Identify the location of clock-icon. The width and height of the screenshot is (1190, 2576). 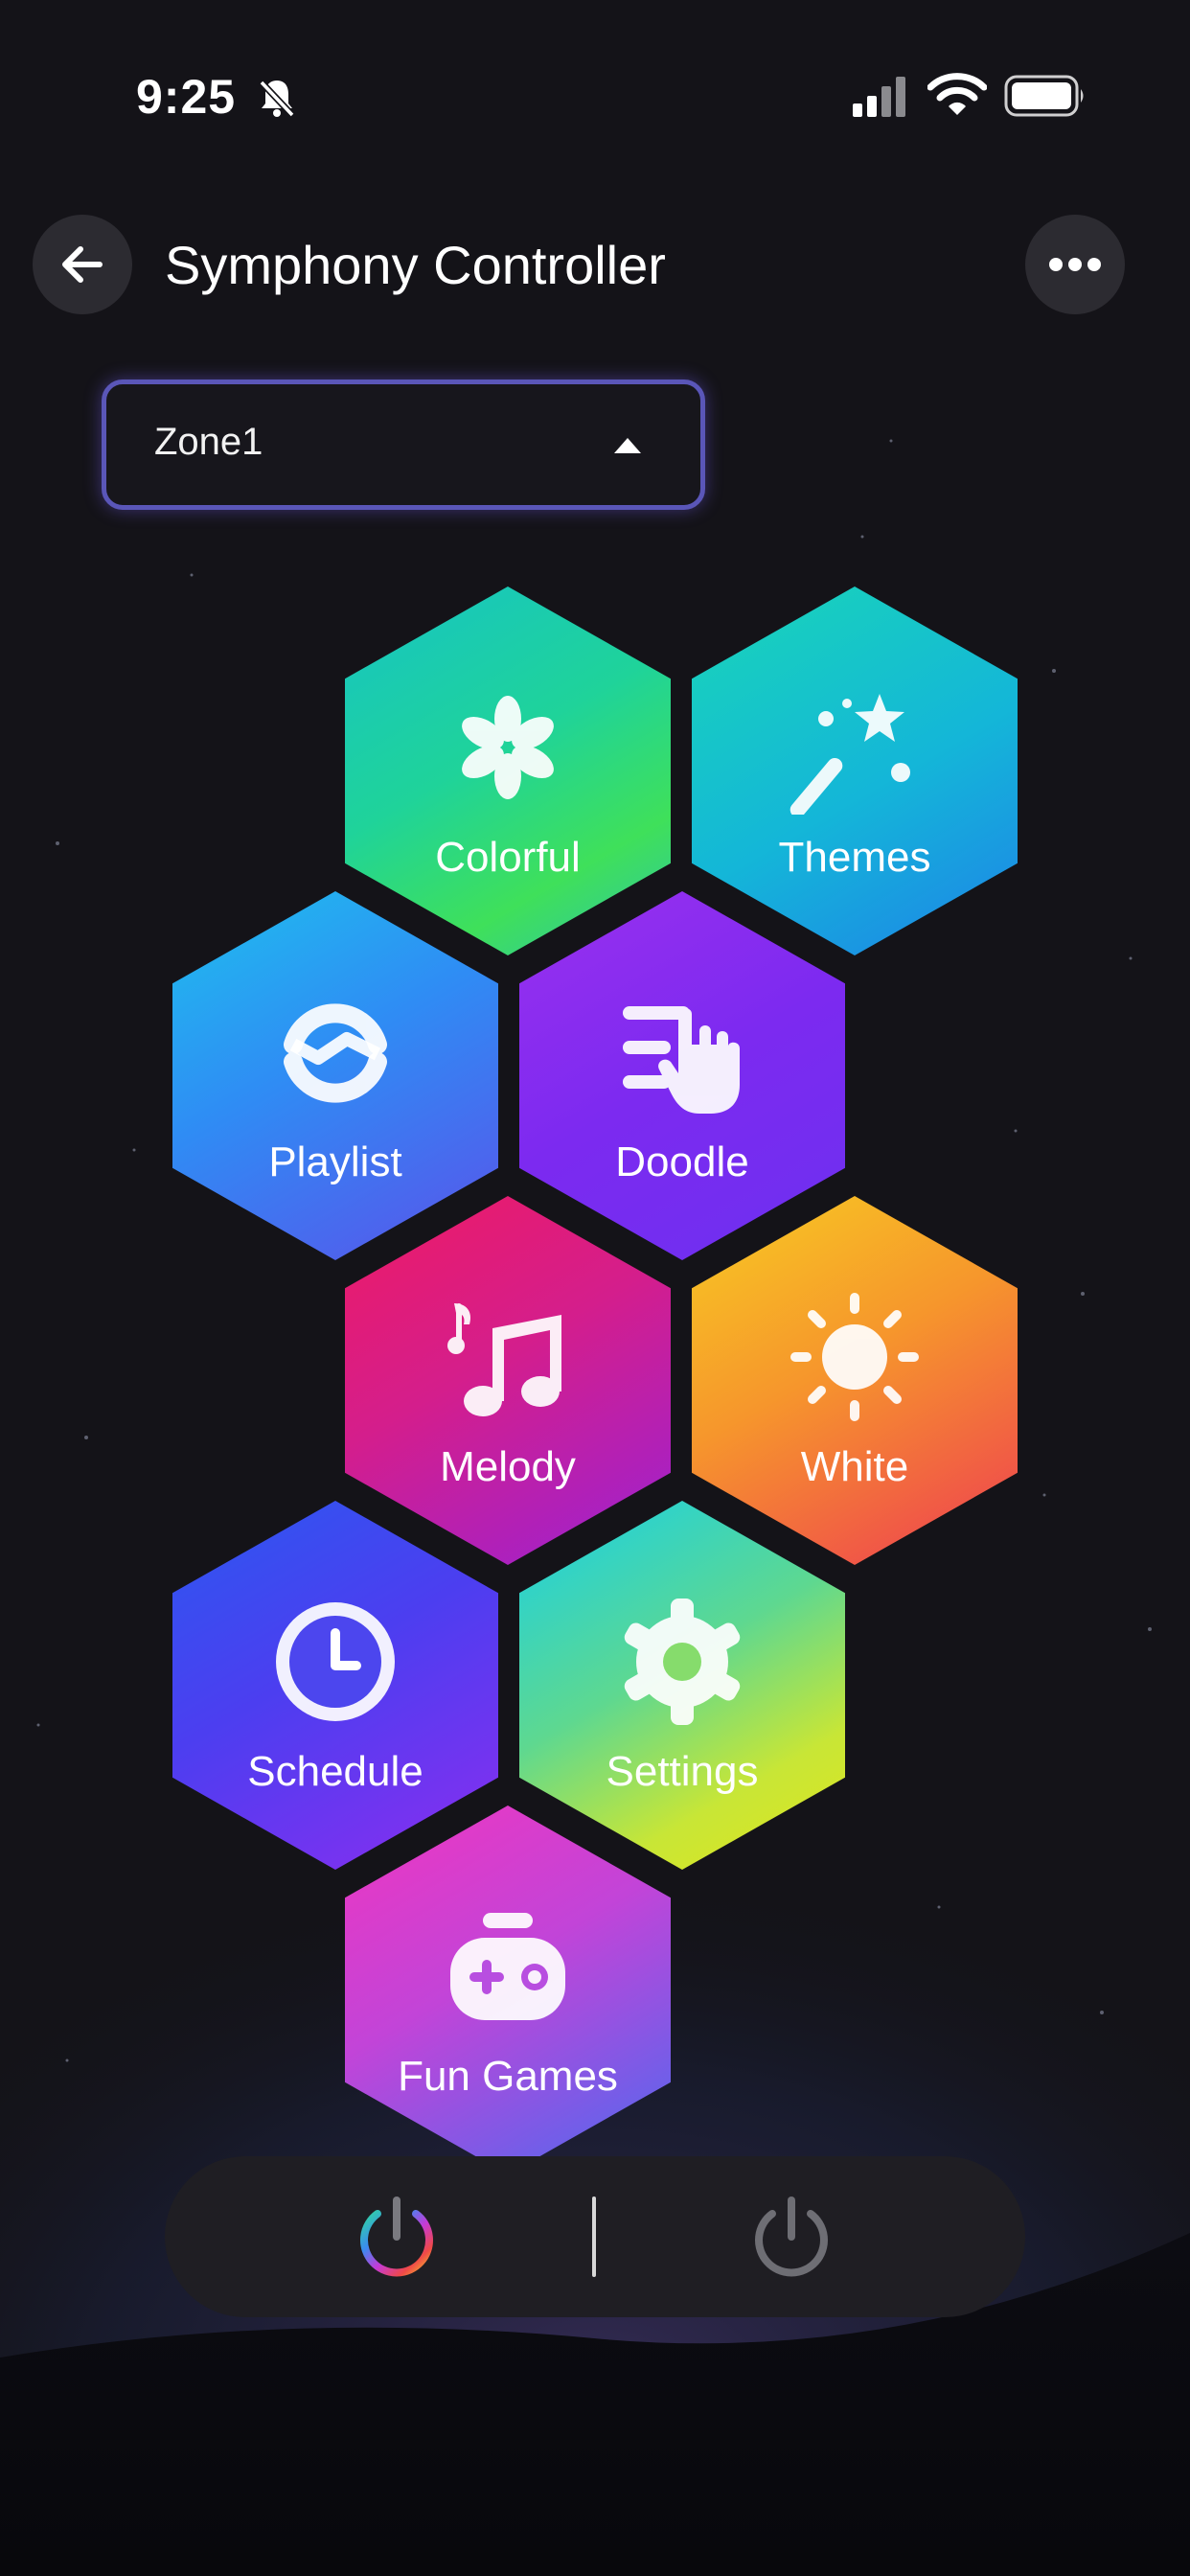
(335, 1661).